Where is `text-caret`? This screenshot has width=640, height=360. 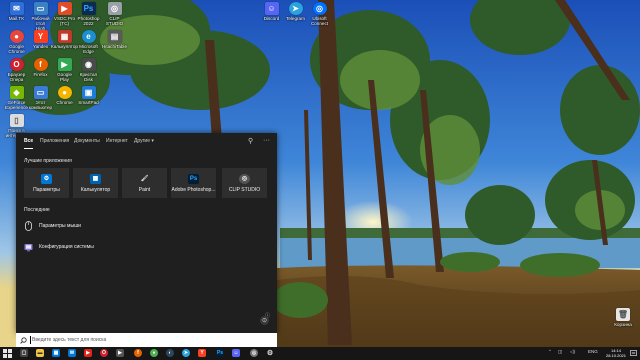 text-caret is located at coordinates (30, 340).